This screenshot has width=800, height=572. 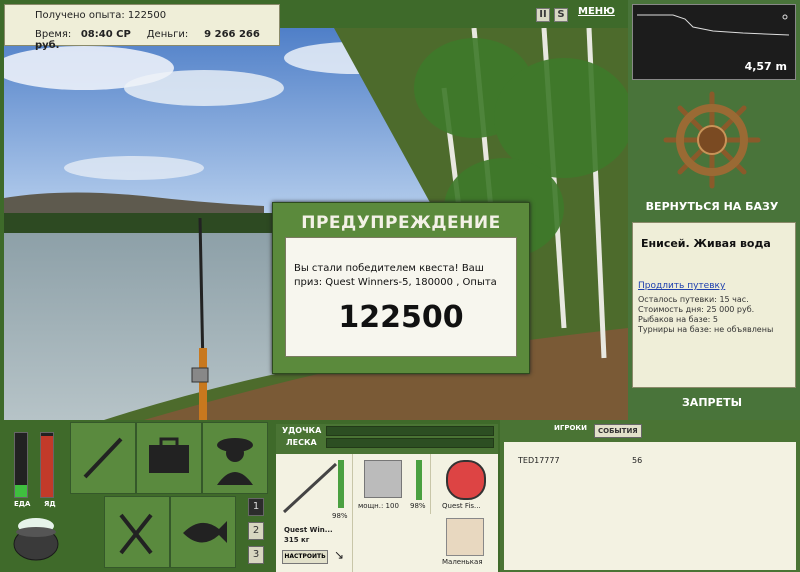 I want to click on fisherman-icon, so click(x=235, y=461).